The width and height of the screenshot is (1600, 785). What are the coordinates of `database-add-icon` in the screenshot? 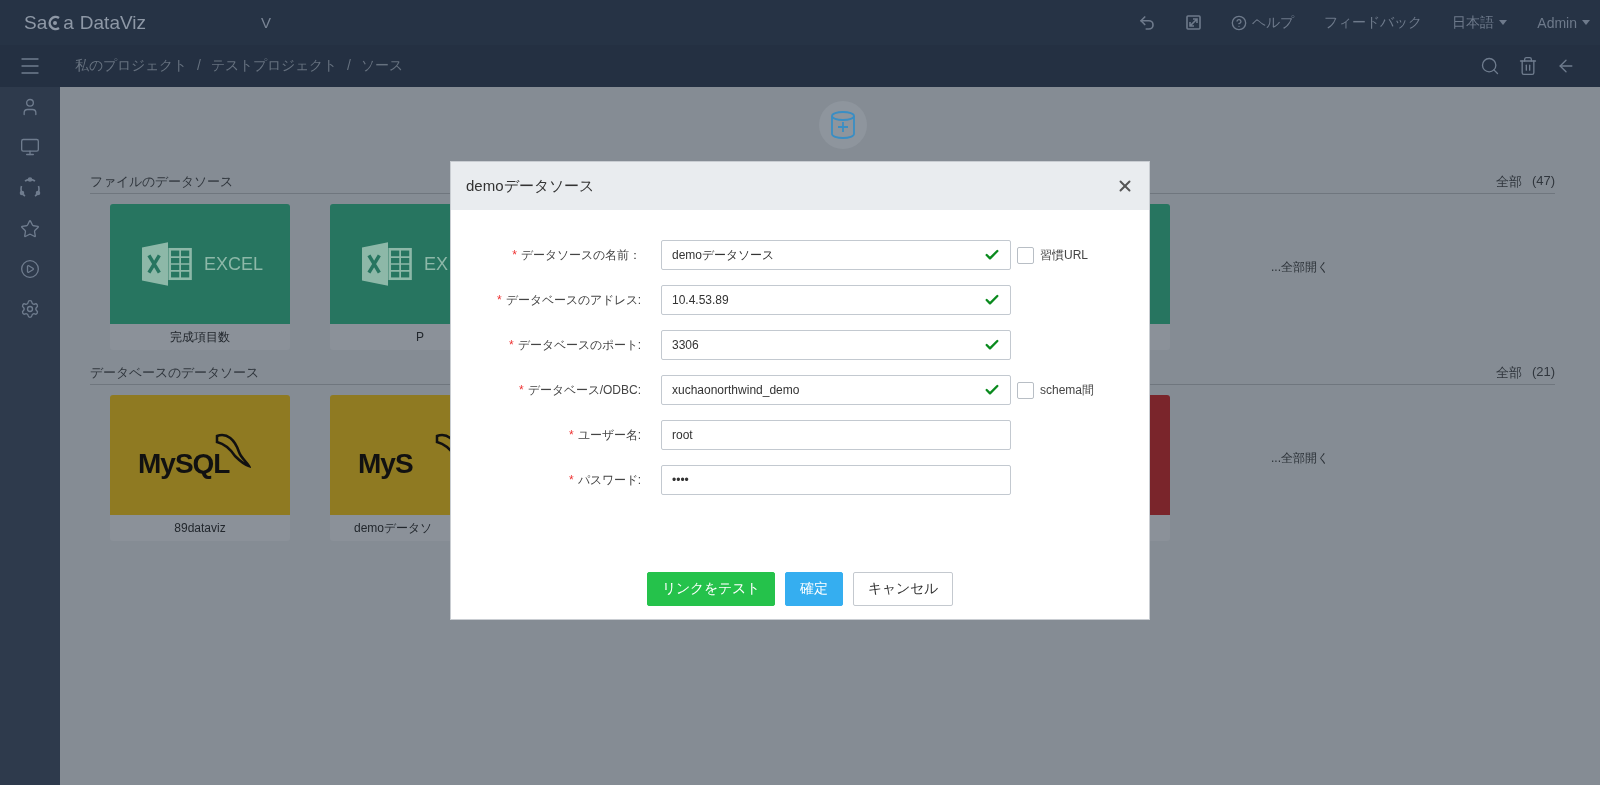 It's located at (842, 125).